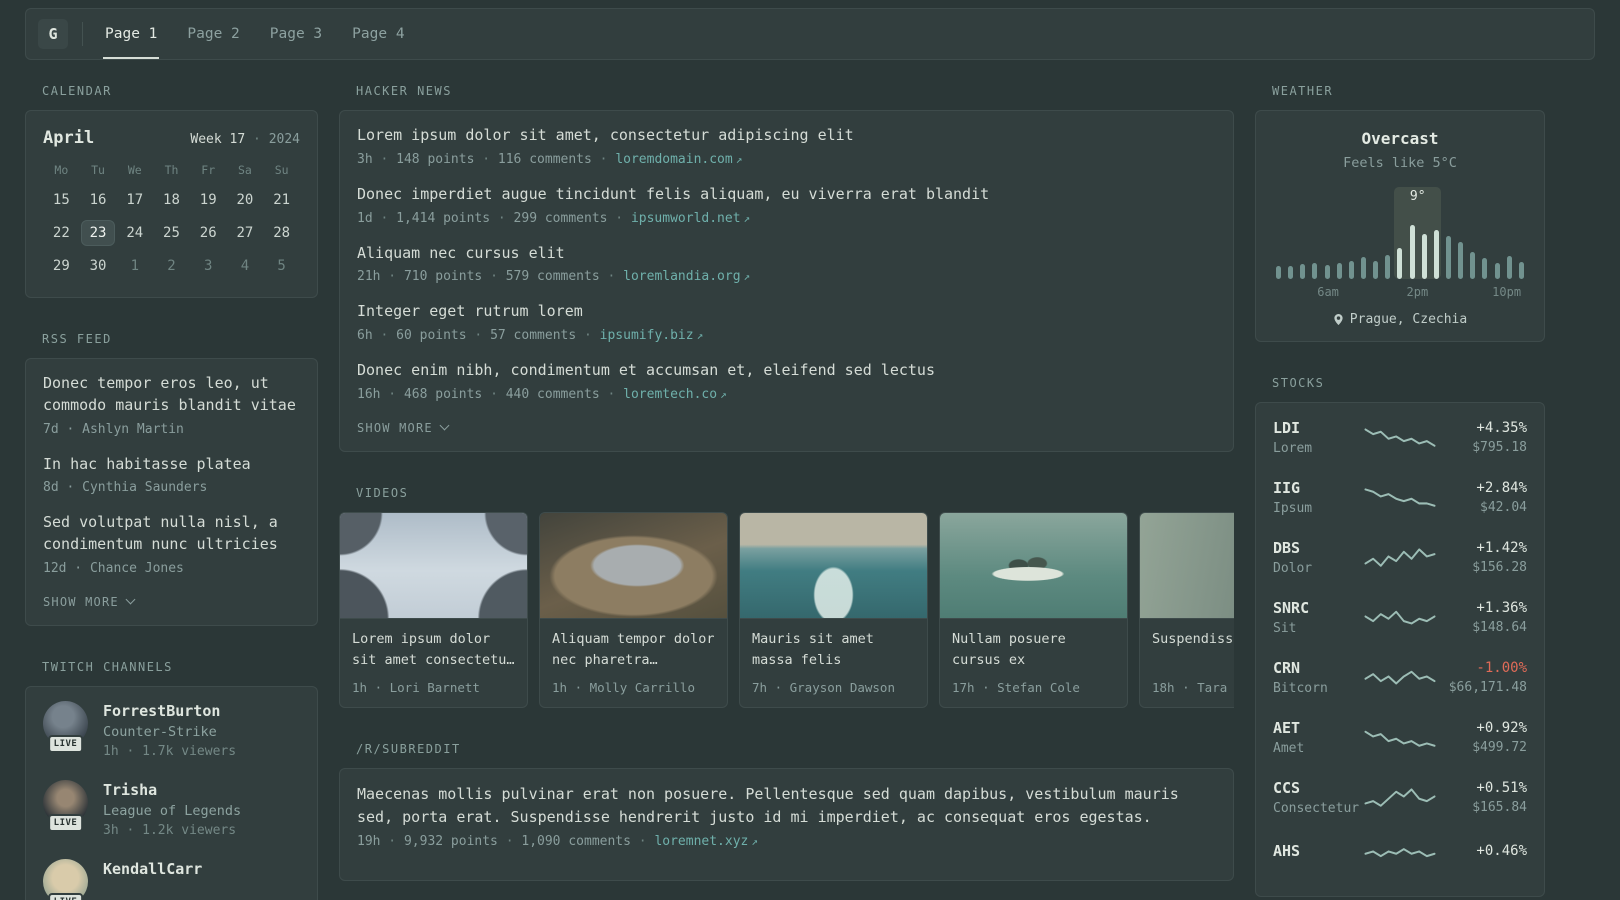 The width and height of the screenshot is (1620, 900). Describe the element at coordinates (561, 218) in the screenshot. I see `item-comments-link: 299 comments` at that location.